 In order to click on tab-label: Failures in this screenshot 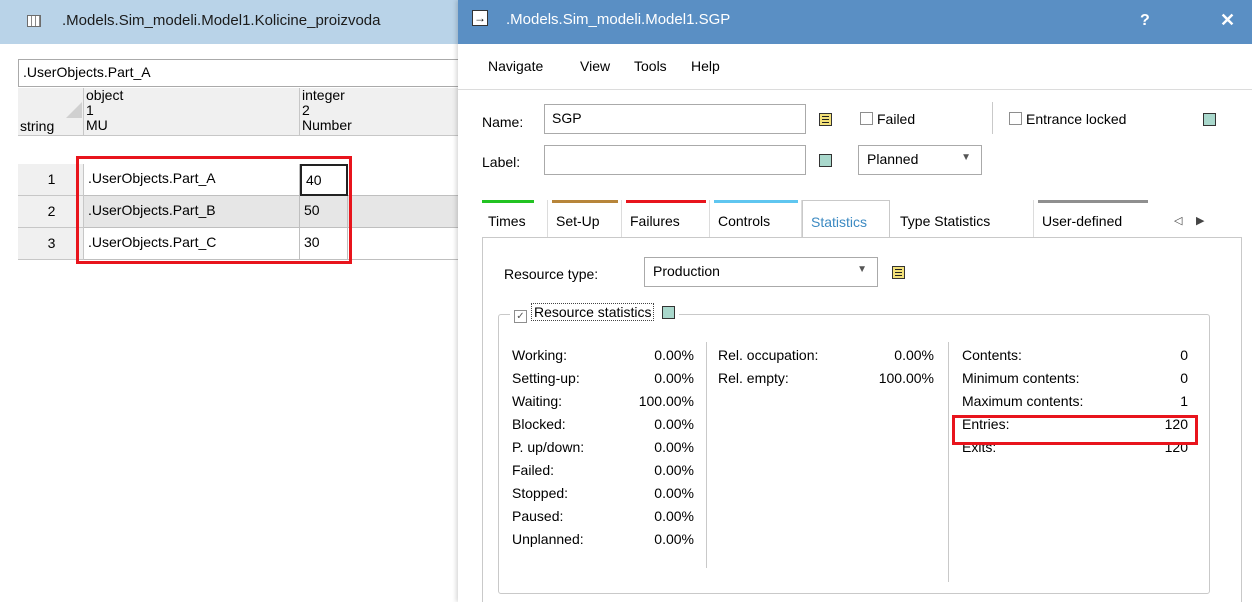, I will do `click(655, 221)`.